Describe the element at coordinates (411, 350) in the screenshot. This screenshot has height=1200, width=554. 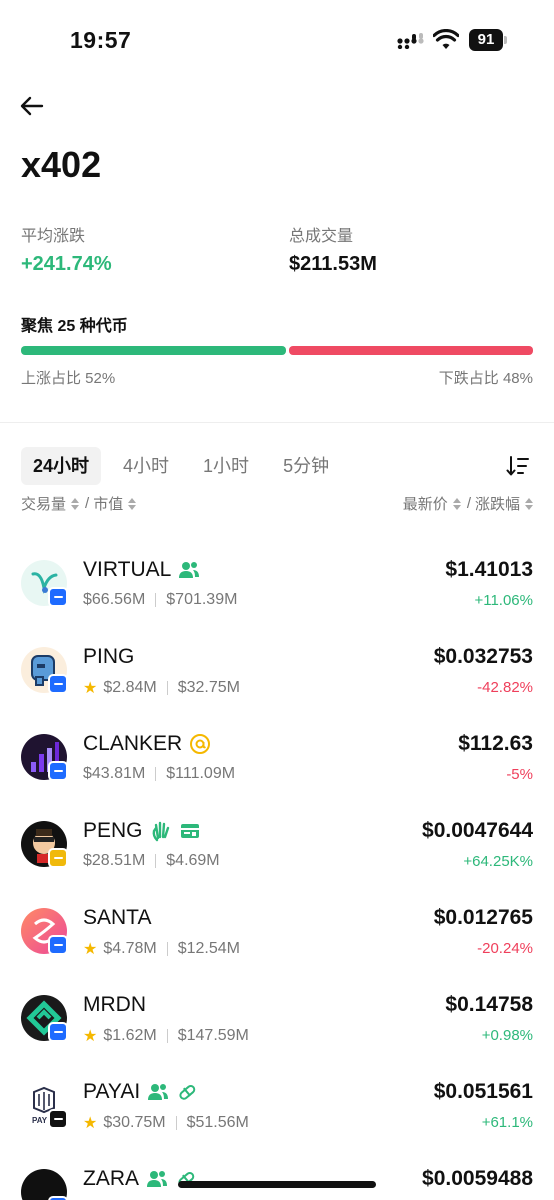
I see `ratio-down-segment` at that location.